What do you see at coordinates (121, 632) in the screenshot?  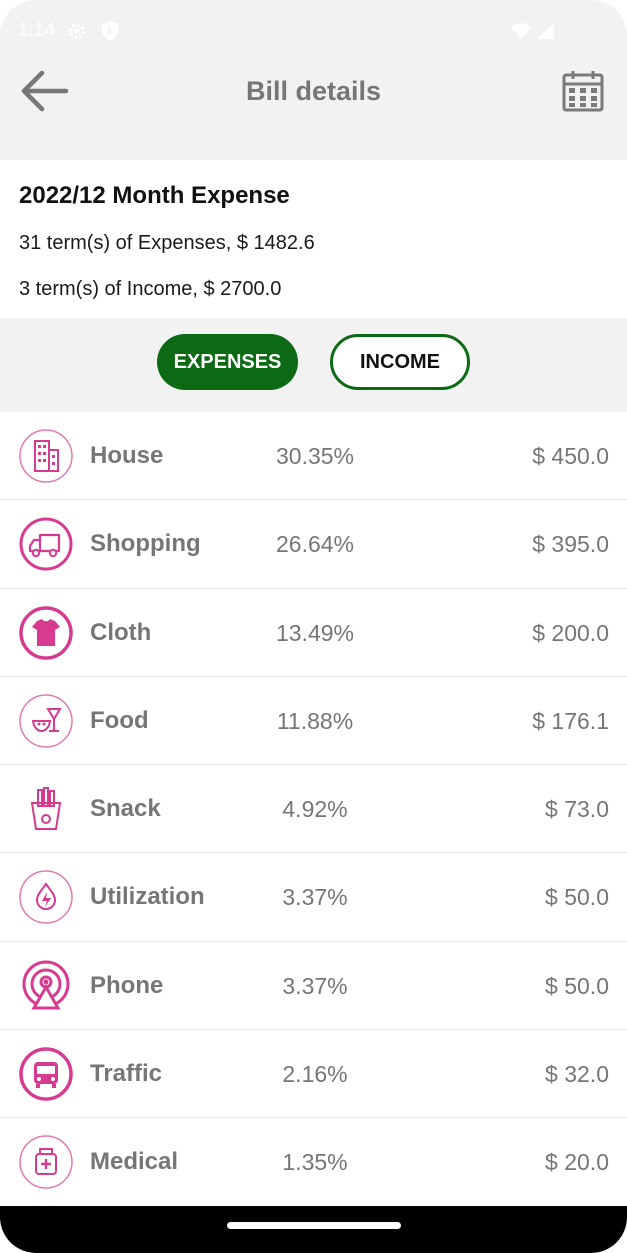 I see `category-name: Cloth` at bounding box center [121, 632].